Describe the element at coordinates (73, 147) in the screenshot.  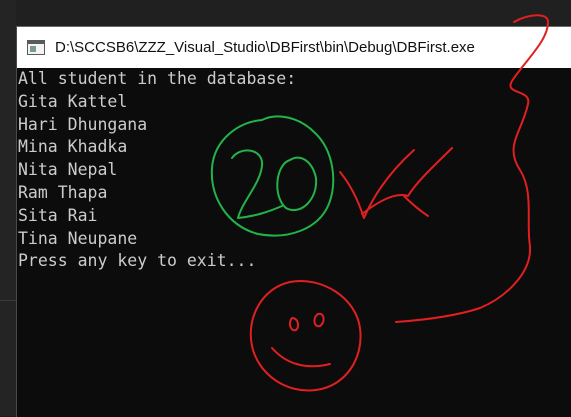
I see `console-line-student: Mina Khadka` at that location.